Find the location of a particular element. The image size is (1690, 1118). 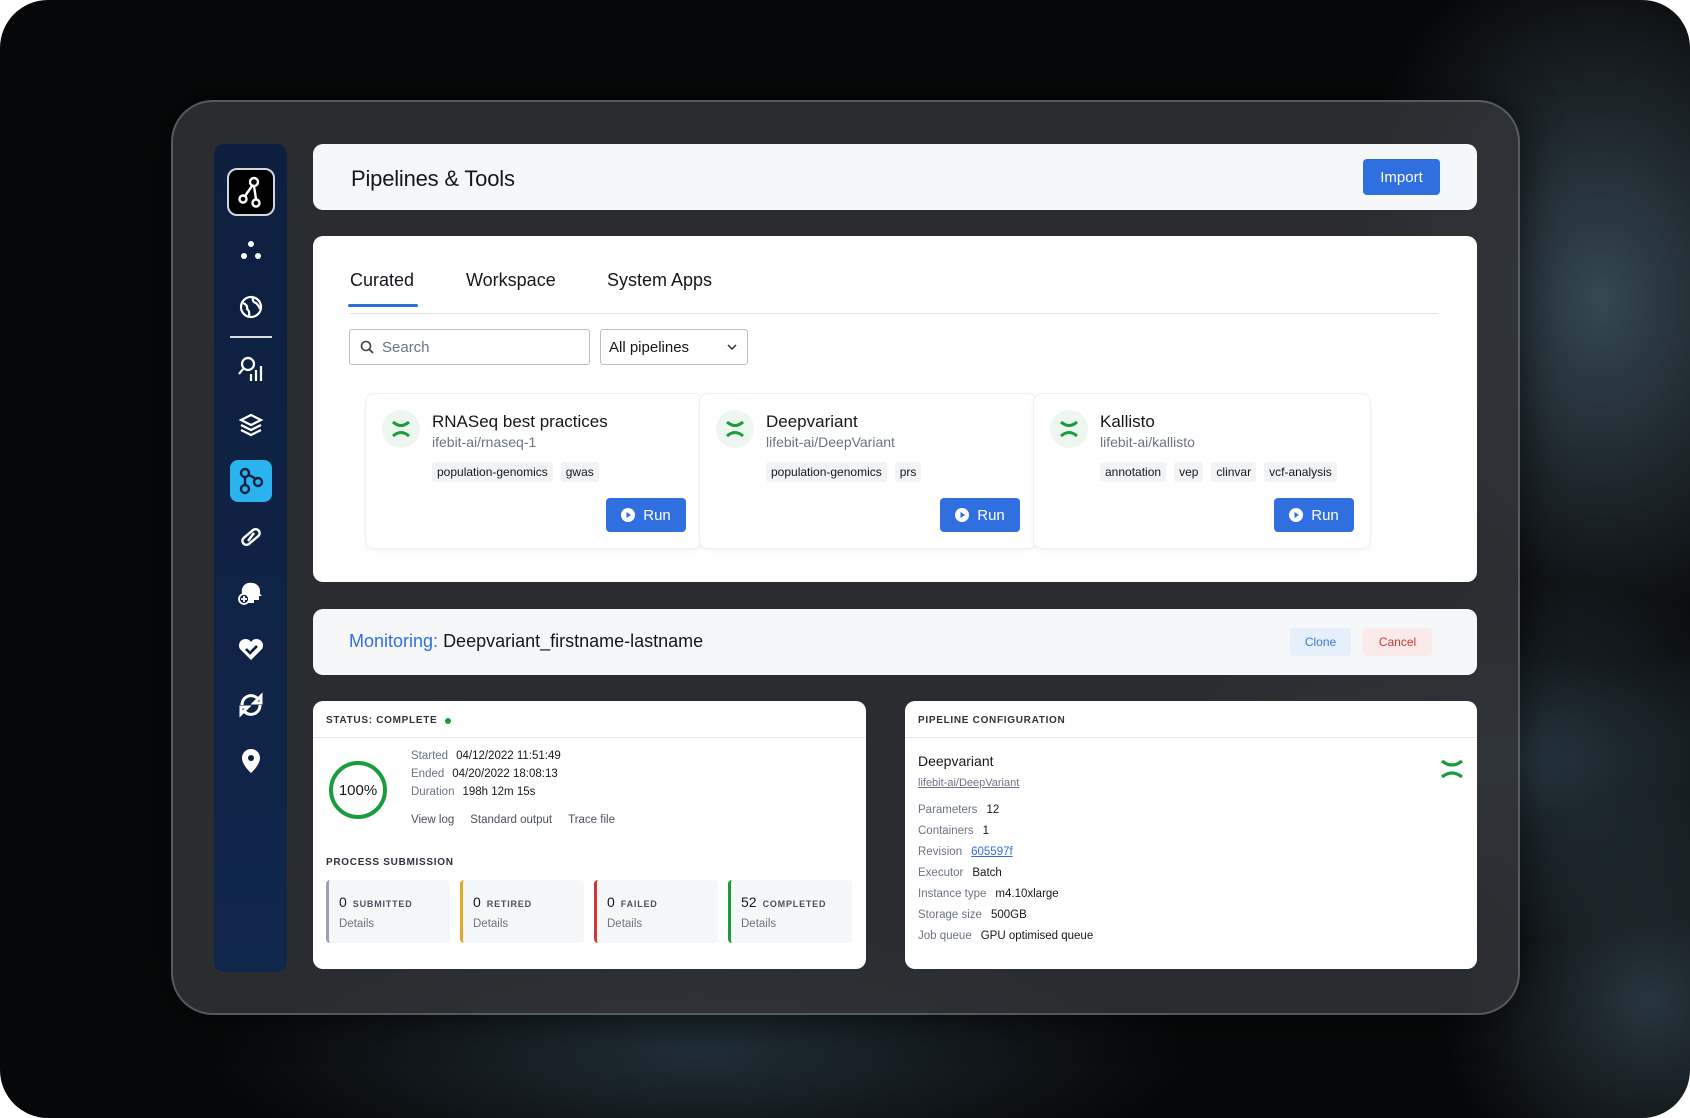

head-plus-icon is located at coordinates (251, 593).